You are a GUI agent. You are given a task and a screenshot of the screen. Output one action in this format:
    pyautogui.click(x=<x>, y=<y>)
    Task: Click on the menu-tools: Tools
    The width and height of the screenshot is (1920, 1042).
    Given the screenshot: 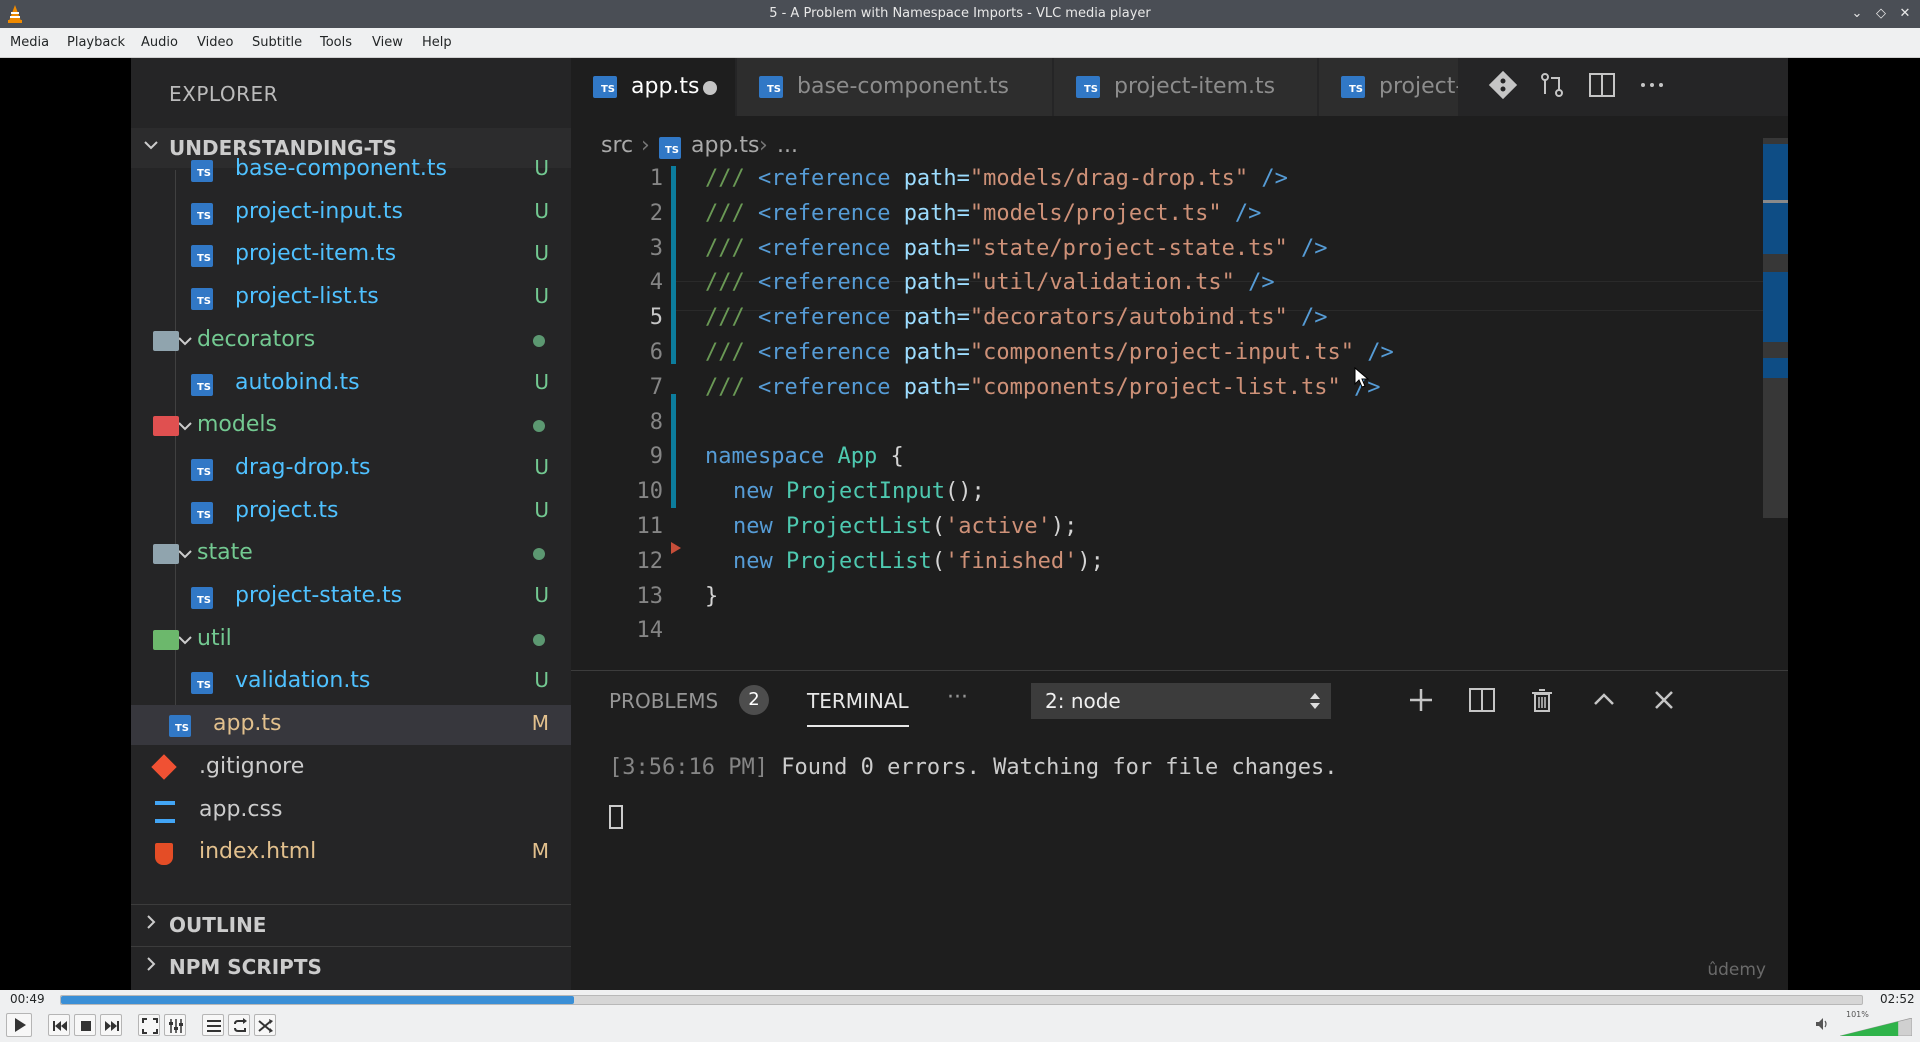 What is the action you would take?
    pyautogui.click(x=336, y=42)
    